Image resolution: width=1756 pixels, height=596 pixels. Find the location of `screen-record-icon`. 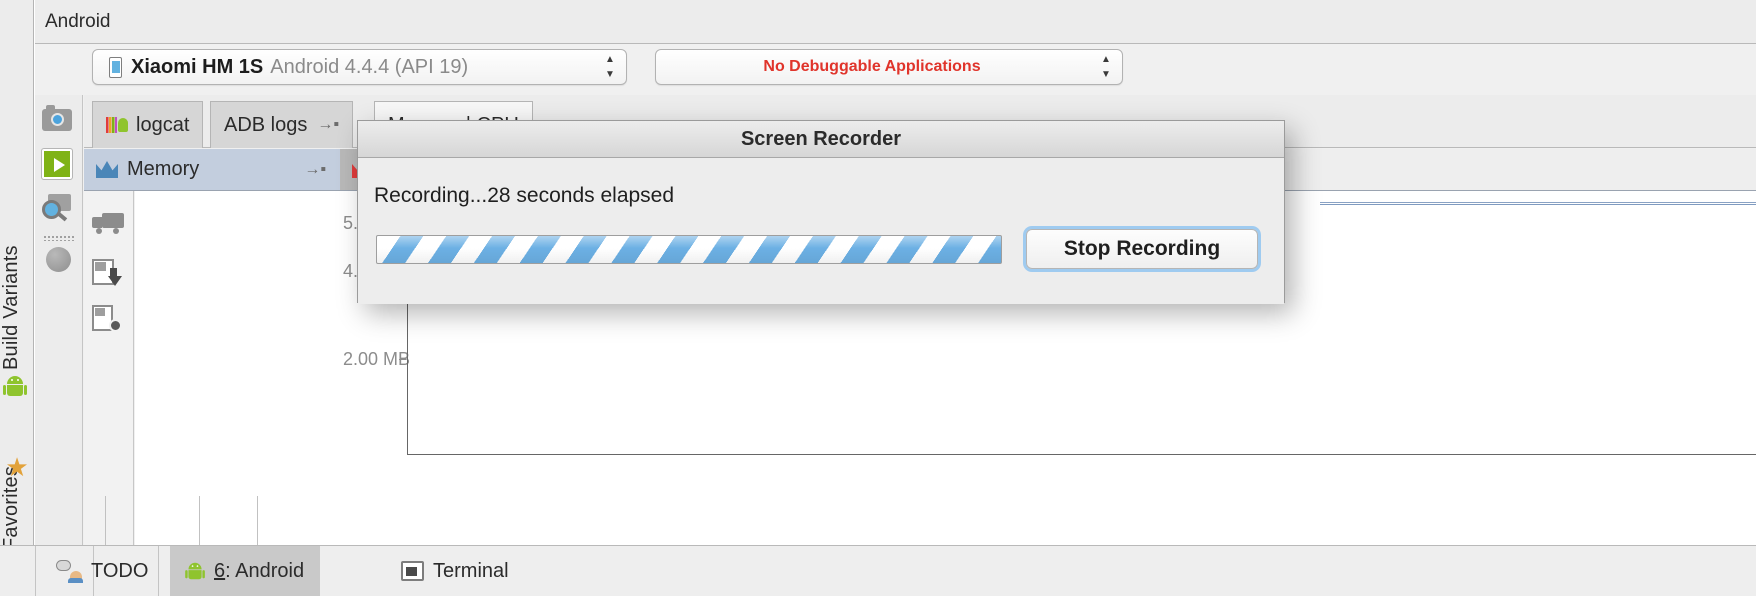

screen-record-icon is located at coordinates (58, 164).